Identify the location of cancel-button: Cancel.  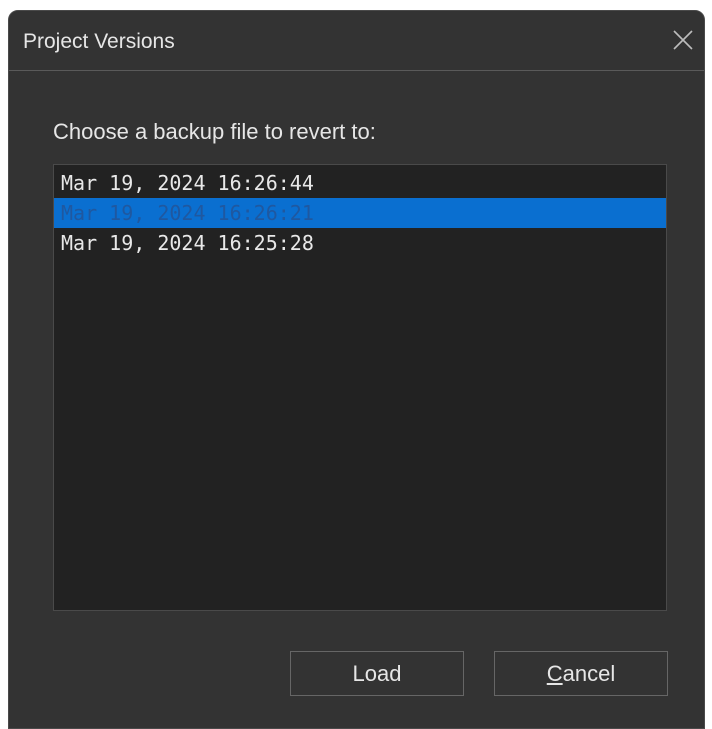
(581, 673).